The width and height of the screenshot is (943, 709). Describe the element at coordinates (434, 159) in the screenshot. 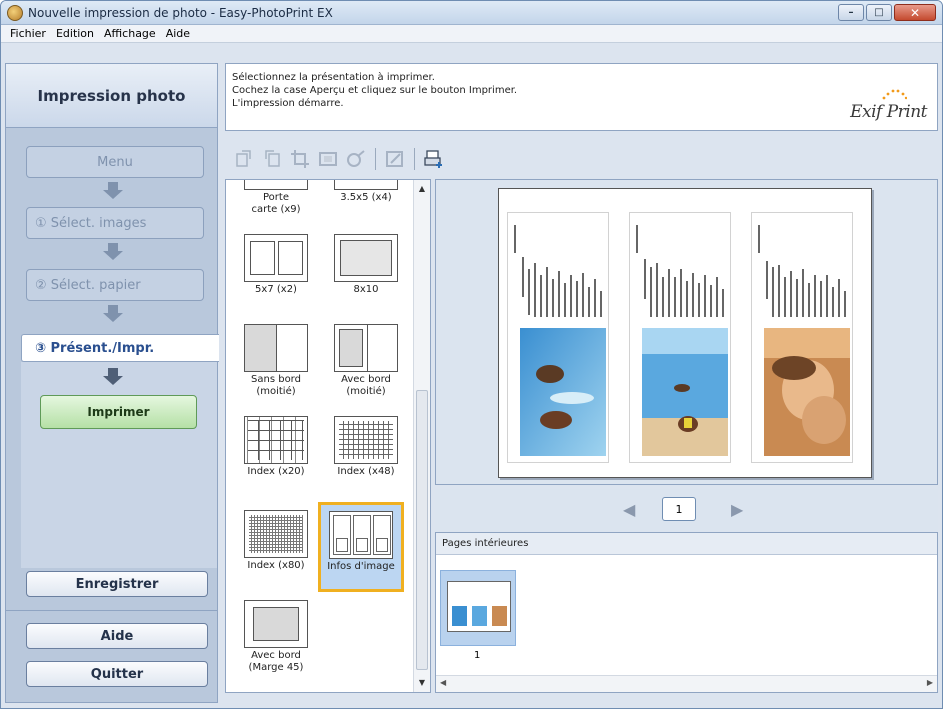

I see `print-settings-icon` at that location.